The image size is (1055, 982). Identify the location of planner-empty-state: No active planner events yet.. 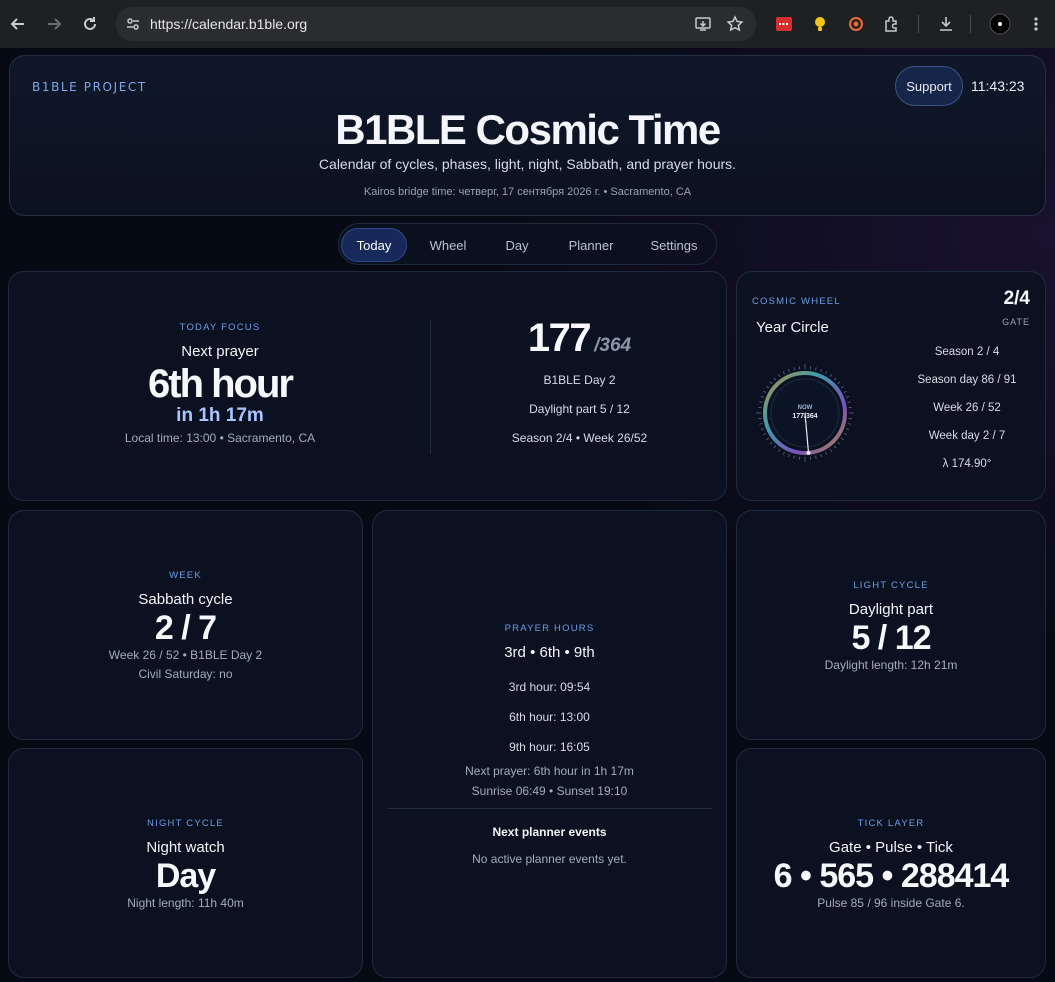
(549, 859).